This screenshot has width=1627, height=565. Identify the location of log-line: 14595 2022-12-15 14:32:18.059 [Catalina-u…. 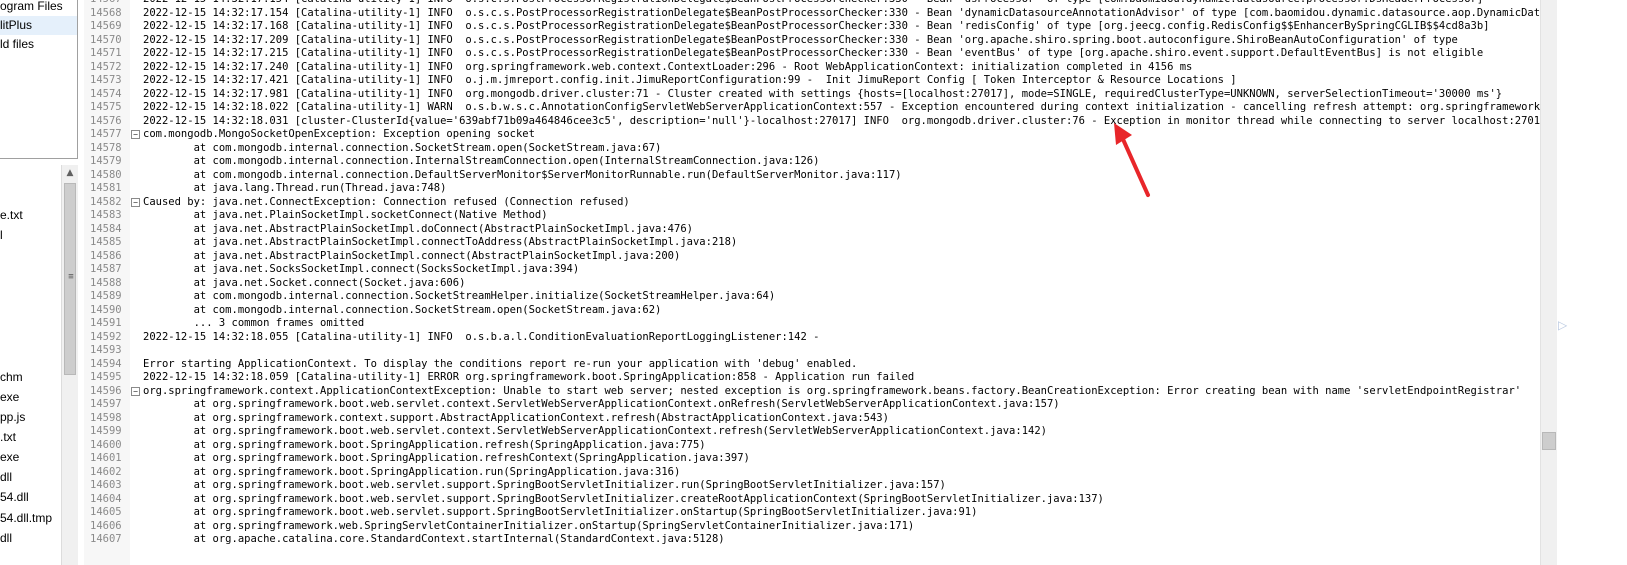
(812, 378).